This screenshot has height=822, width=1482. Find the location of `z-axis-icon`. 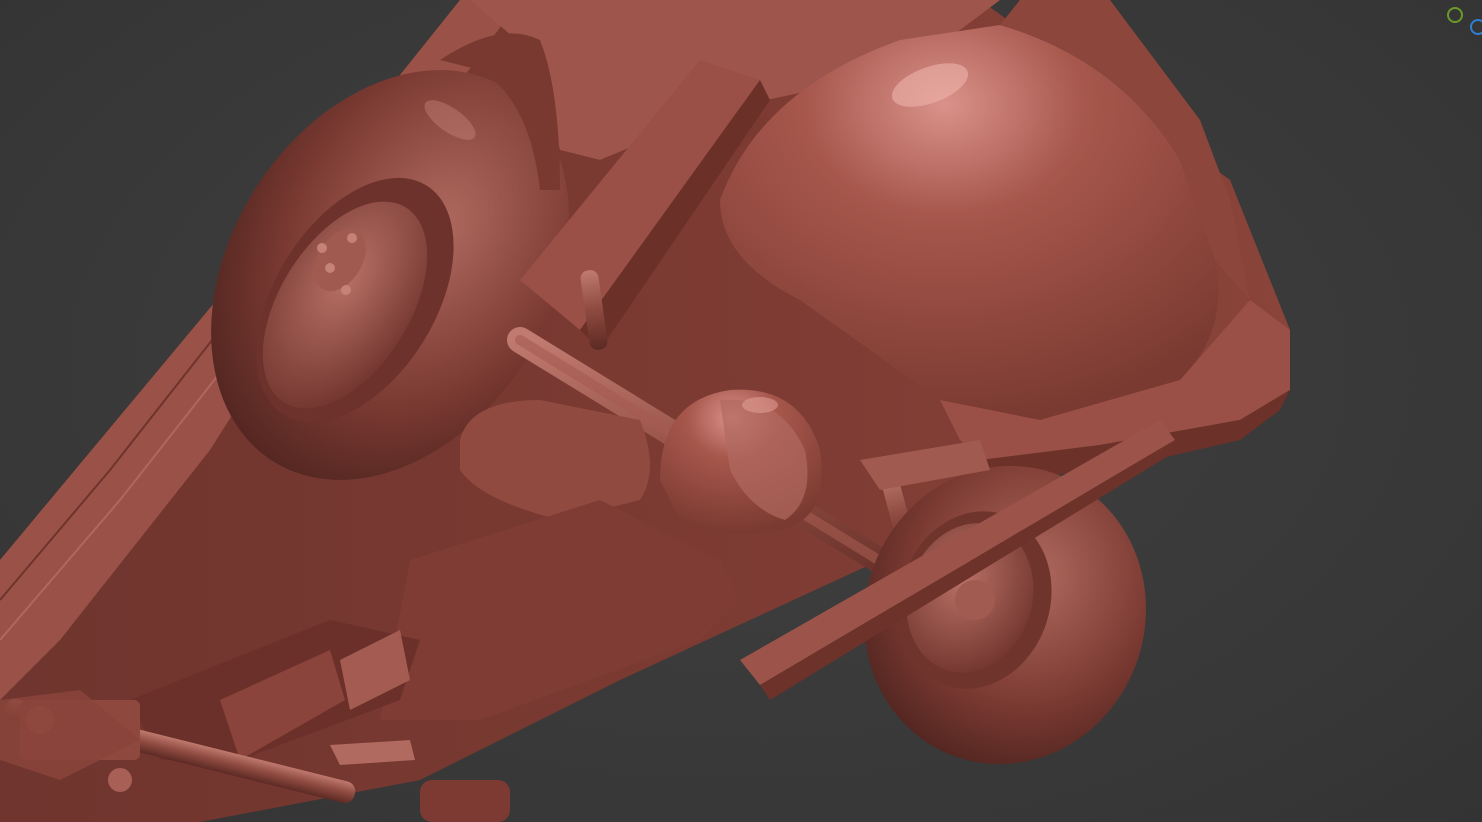

z-axis-icon is located at coordinates (1476, 27).